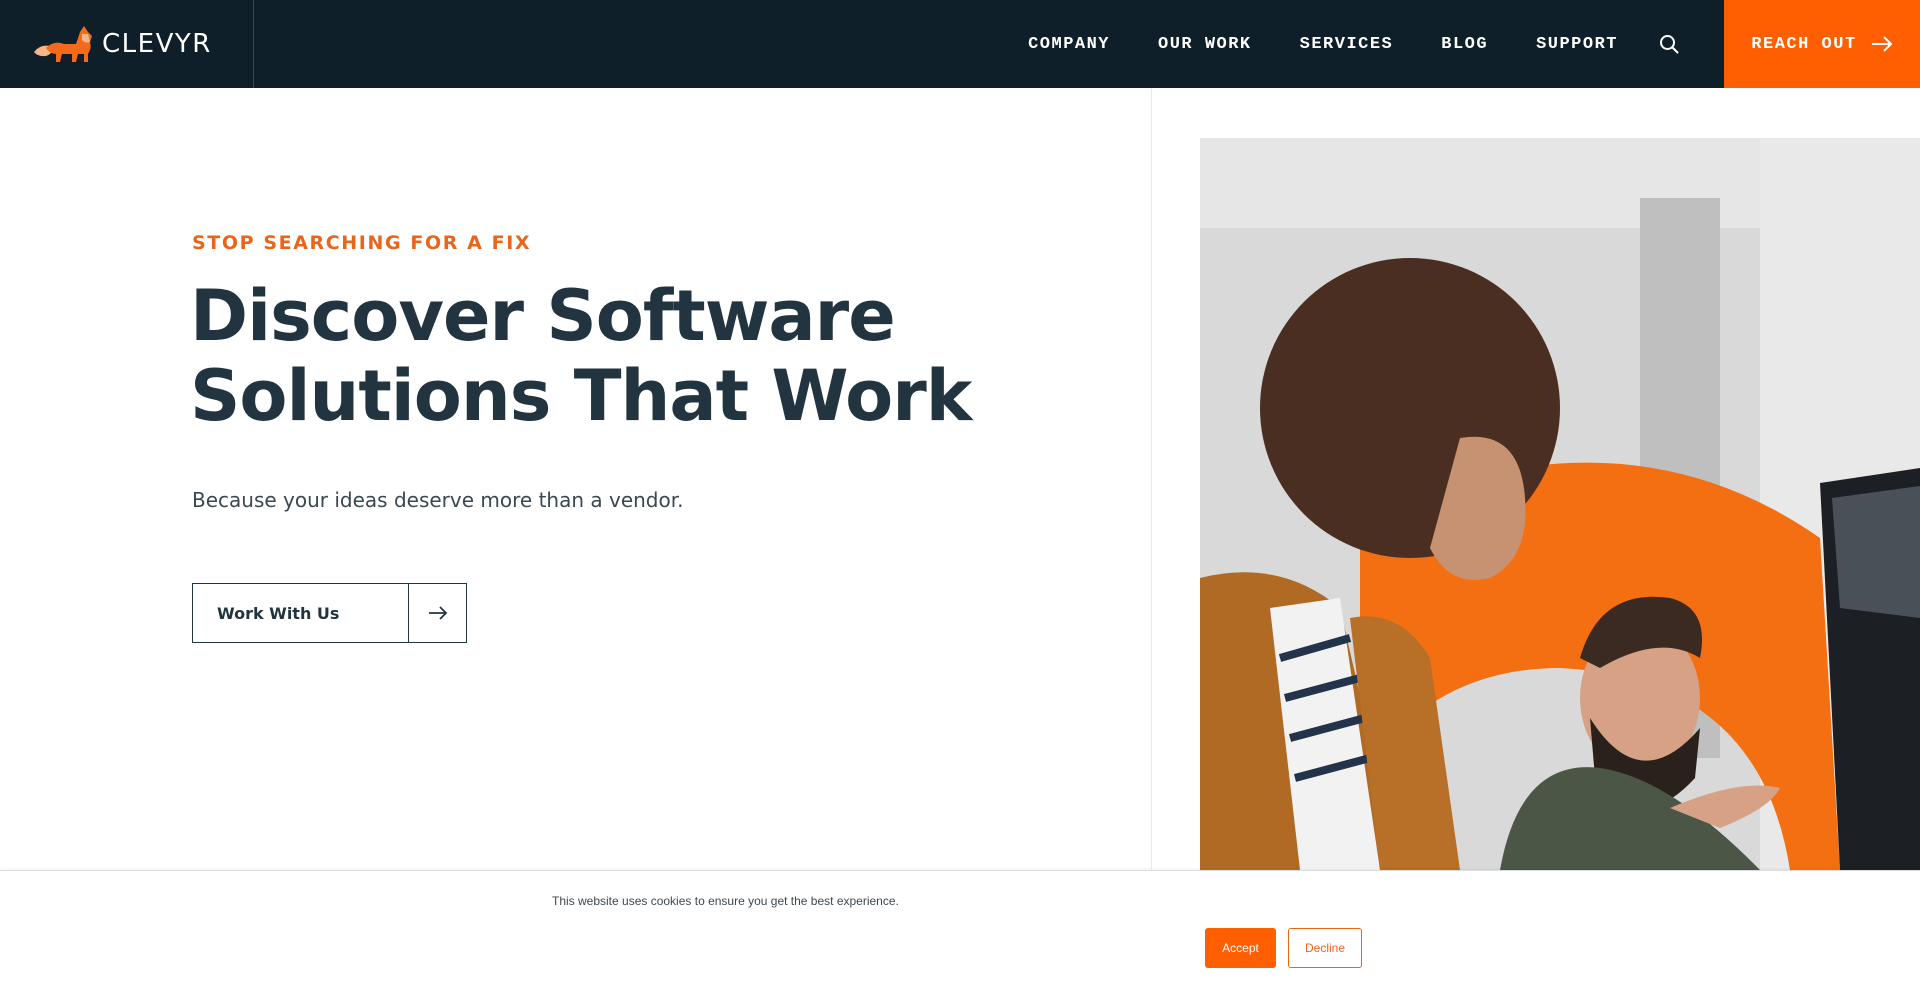  What do you see at coordinates (581, 396) in the screenshot?
I see `headline-line-2: Solutions That Work` at bounding box center [581, 396].